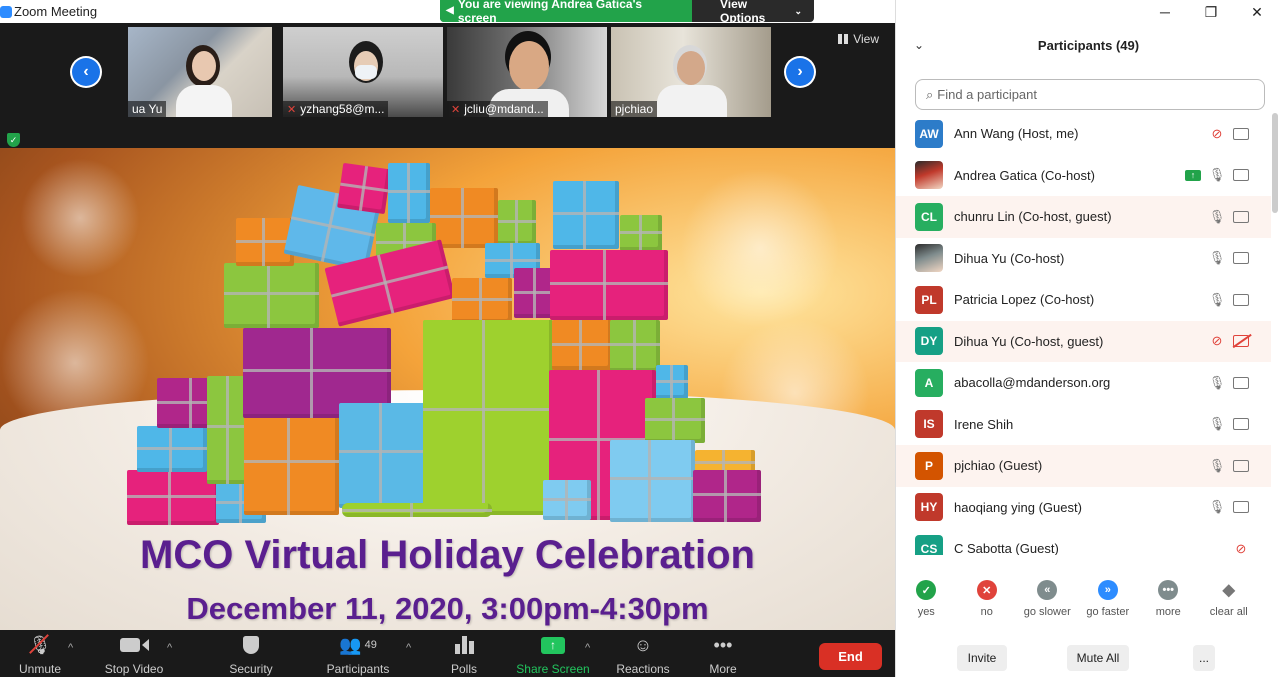  What do you see at coordinates (1098, 658) in the screenshot?
I see `mute-all-button: Mute All` at bounding box center [1098, 658].